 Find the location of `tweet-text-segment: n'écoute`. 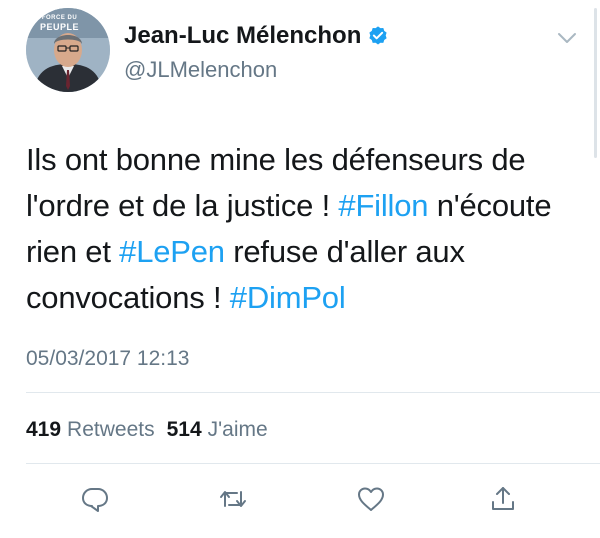

tweet-text-segment: n'écoute is located at coordinates (490, 205).